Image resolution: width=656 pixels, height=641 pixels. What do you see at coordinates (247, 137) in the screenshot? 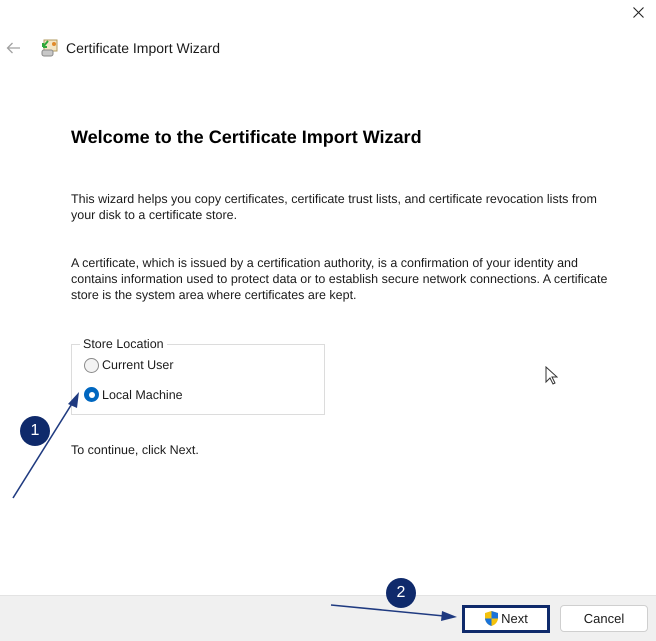
I see `wizard-heading: Welcome to the Certificate Import Wizard` at bounding box center [247, 137].